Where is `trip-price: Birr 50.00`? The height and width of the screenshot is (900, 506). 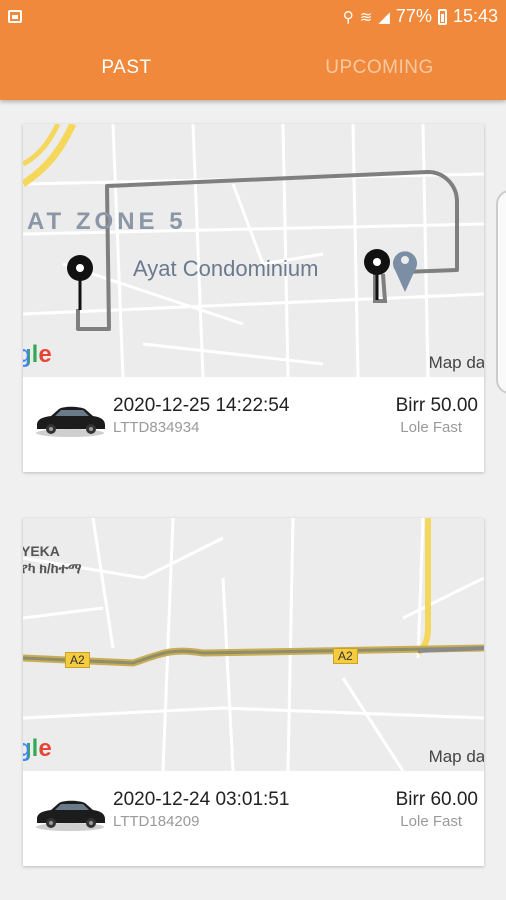
trip-price: Birr 50.00 is located at coordinates (436, 405).